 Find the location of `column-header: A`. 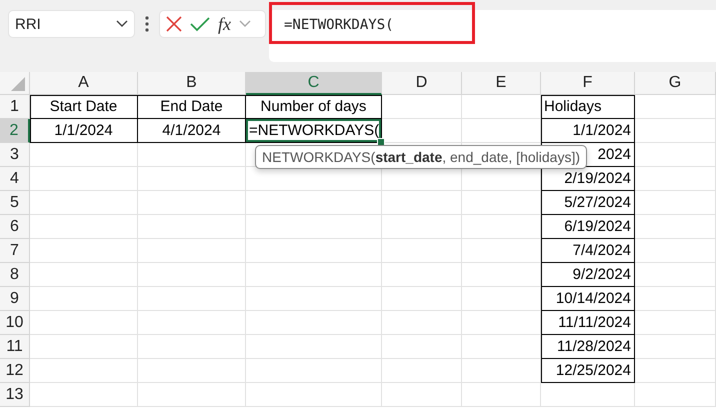

column-header: A is located at coordinates (84, 83).